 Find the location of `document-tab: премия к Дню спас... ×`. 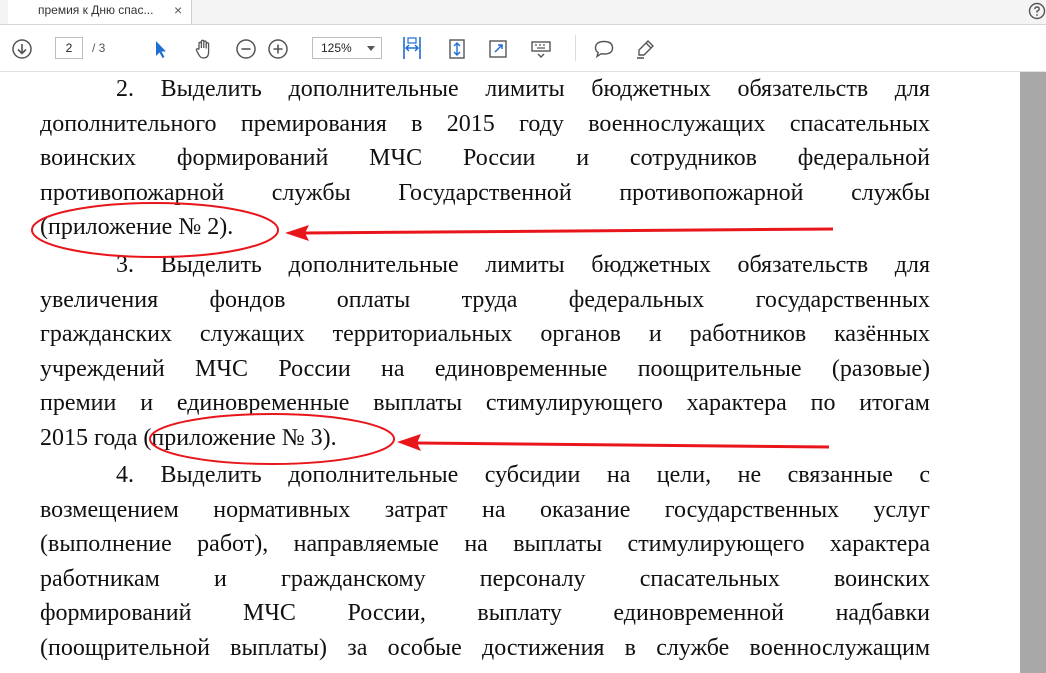

document-tab: премия к Дню спас... × is located at coordinates (100, 12).